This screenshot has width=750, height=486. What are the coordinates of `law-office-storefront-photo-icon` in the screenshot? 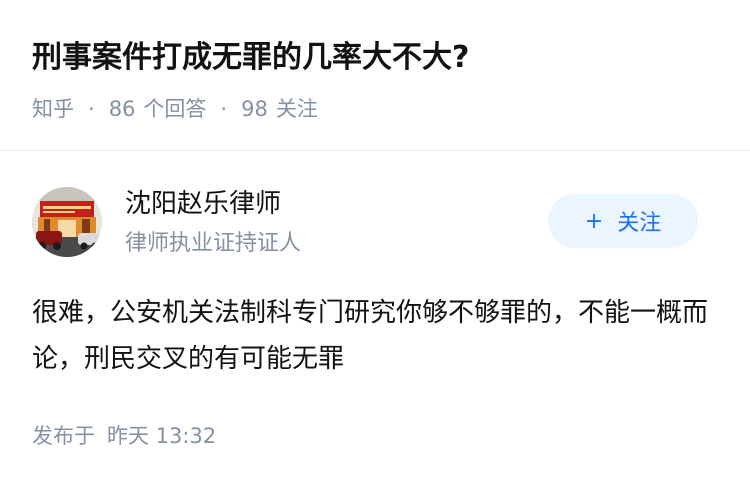 It's located at (67, 222).